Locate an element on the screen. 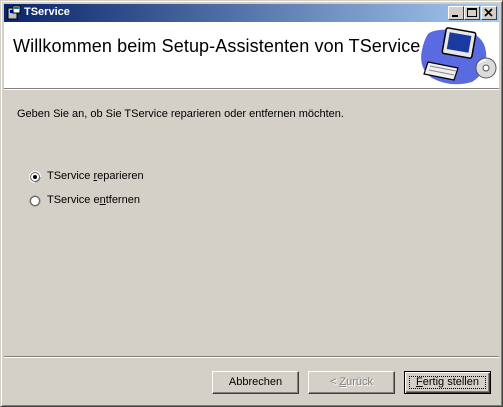  maximize-icon is located at coordinates (472, 12).